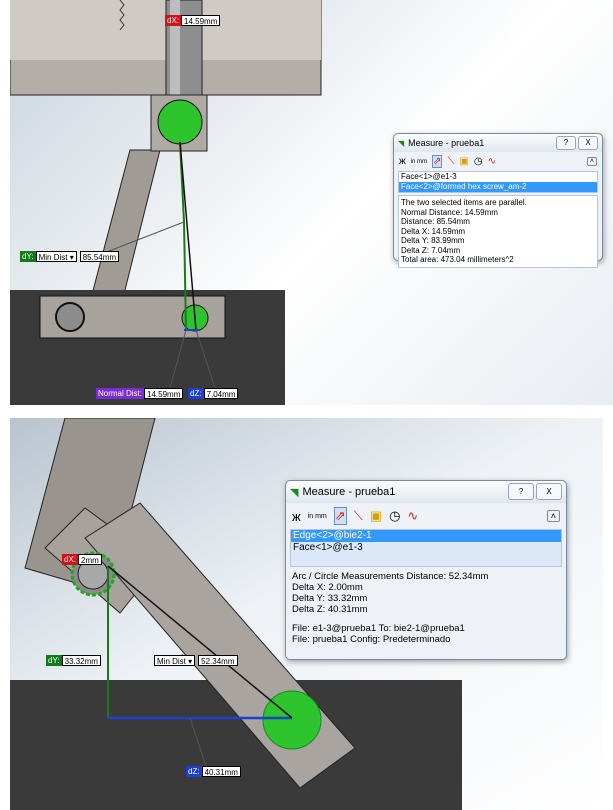 This screenshot has height=810, width=613. Describe the element at coordinates (120, 393) in the screenshot. I see `normal-dist-label: Normal Dist:` at that location.